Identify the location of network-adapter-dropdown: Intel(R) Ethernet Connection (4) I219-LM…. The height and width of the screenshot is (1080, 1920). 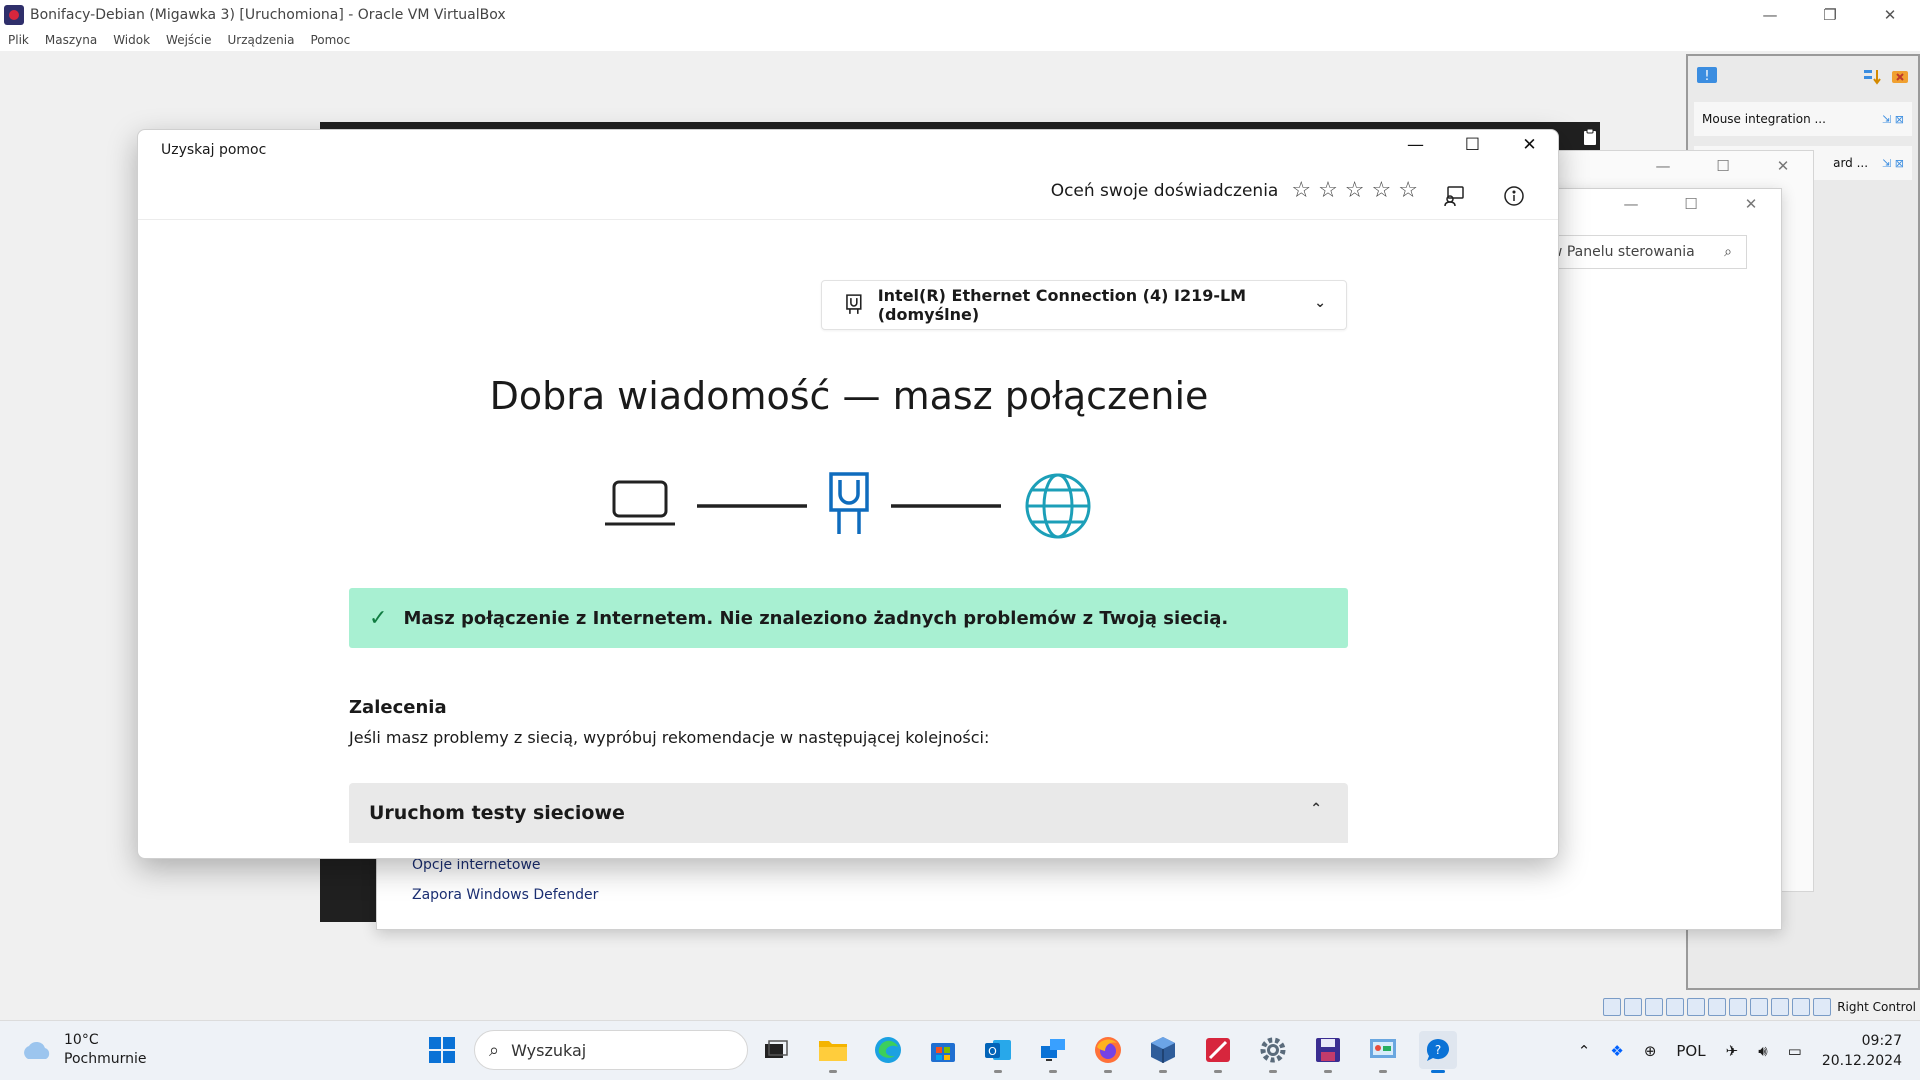
(1084, 305).